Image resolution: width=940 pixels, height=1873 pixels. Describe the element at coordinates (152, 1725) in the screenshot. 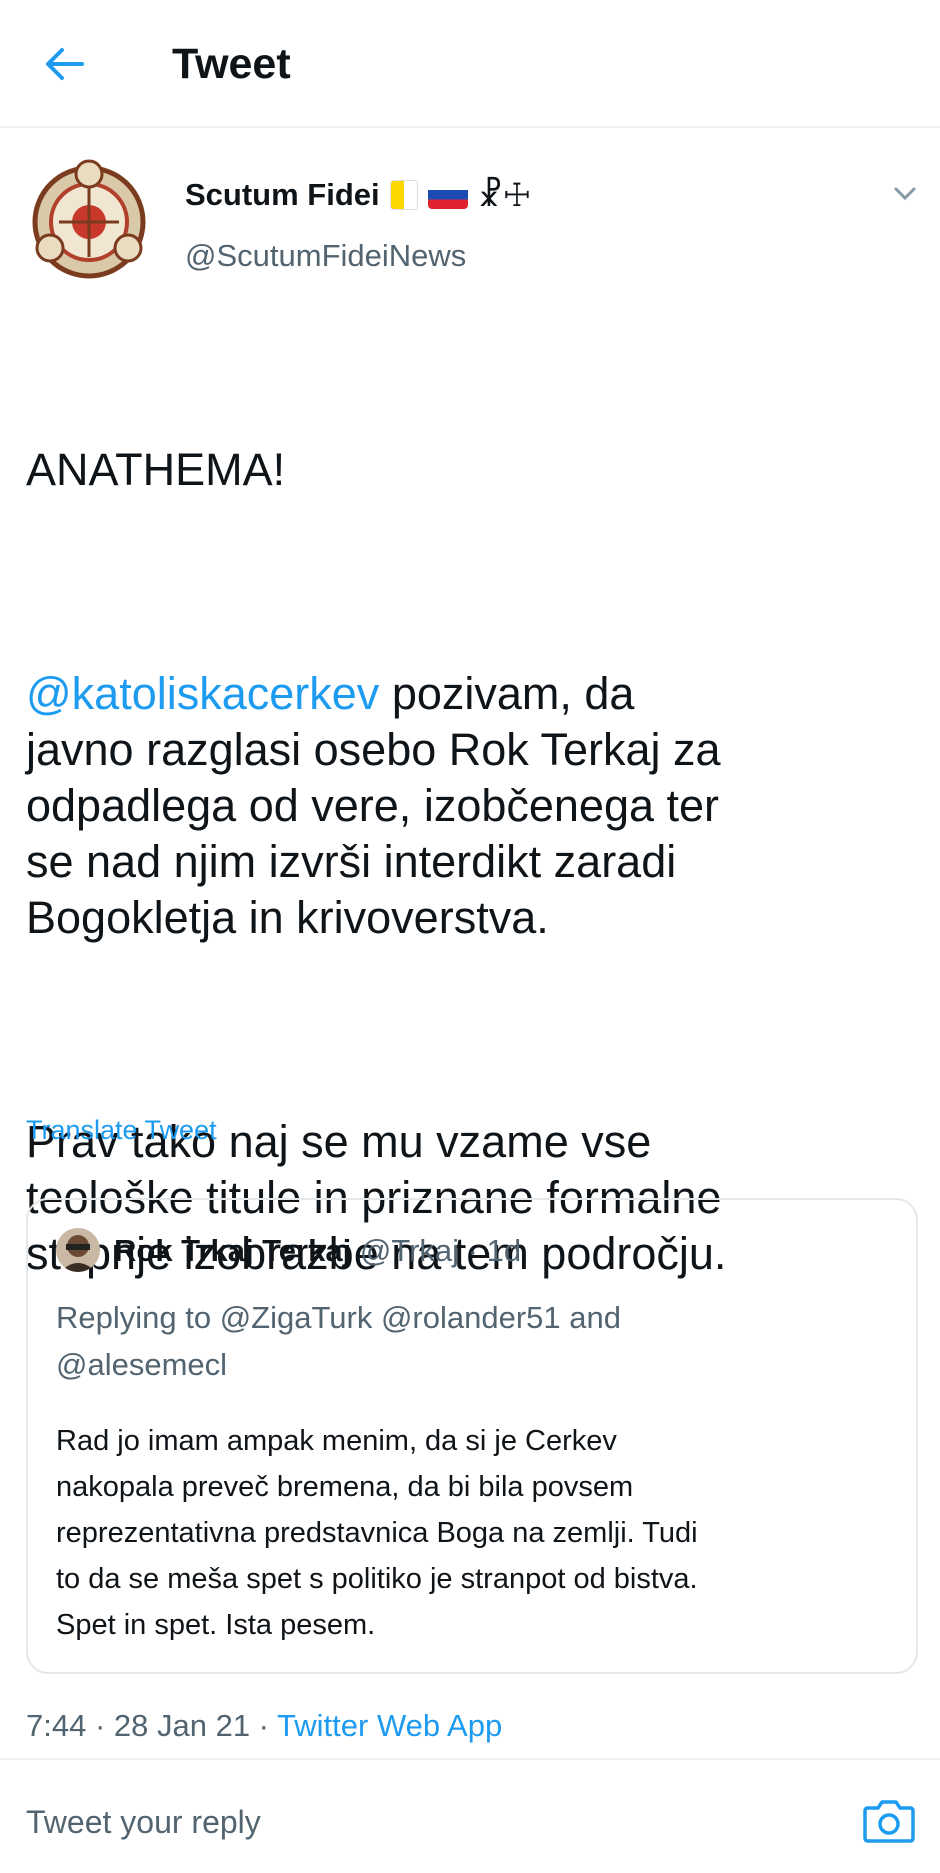

I see `timestamp: 7:44 · 28 Jan 21 ·` at that location.